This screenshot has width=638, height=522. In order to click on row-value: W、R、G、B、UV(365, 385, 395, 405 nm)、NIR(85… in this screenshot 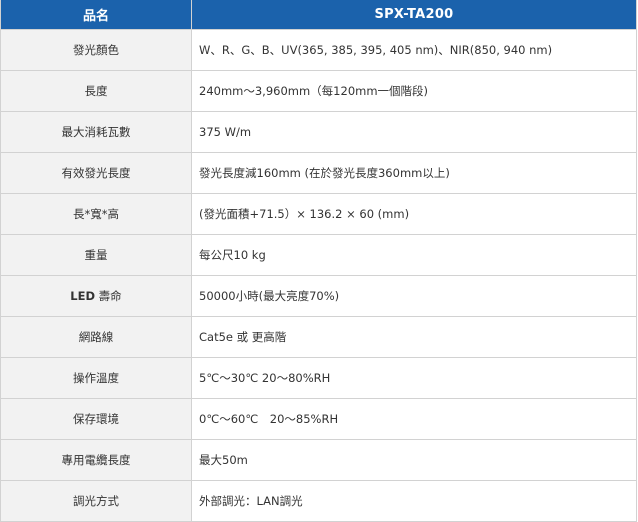, I will do `click(414, 50)`.